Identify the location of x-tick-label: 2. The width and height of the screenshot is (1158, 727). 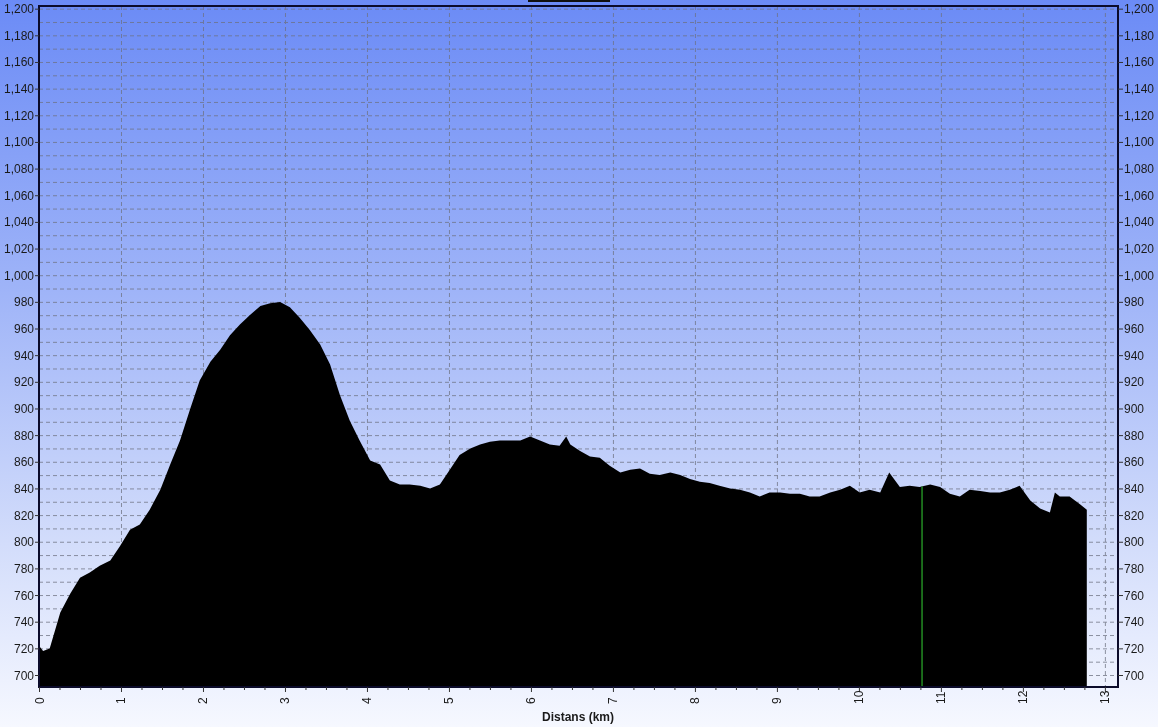
(203, 700).